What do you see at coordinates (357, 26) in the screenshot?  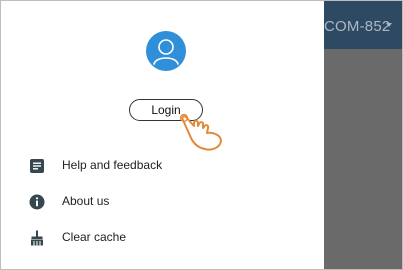 I see `app-bar-title: COM-852` at bounding box center [357, 26].